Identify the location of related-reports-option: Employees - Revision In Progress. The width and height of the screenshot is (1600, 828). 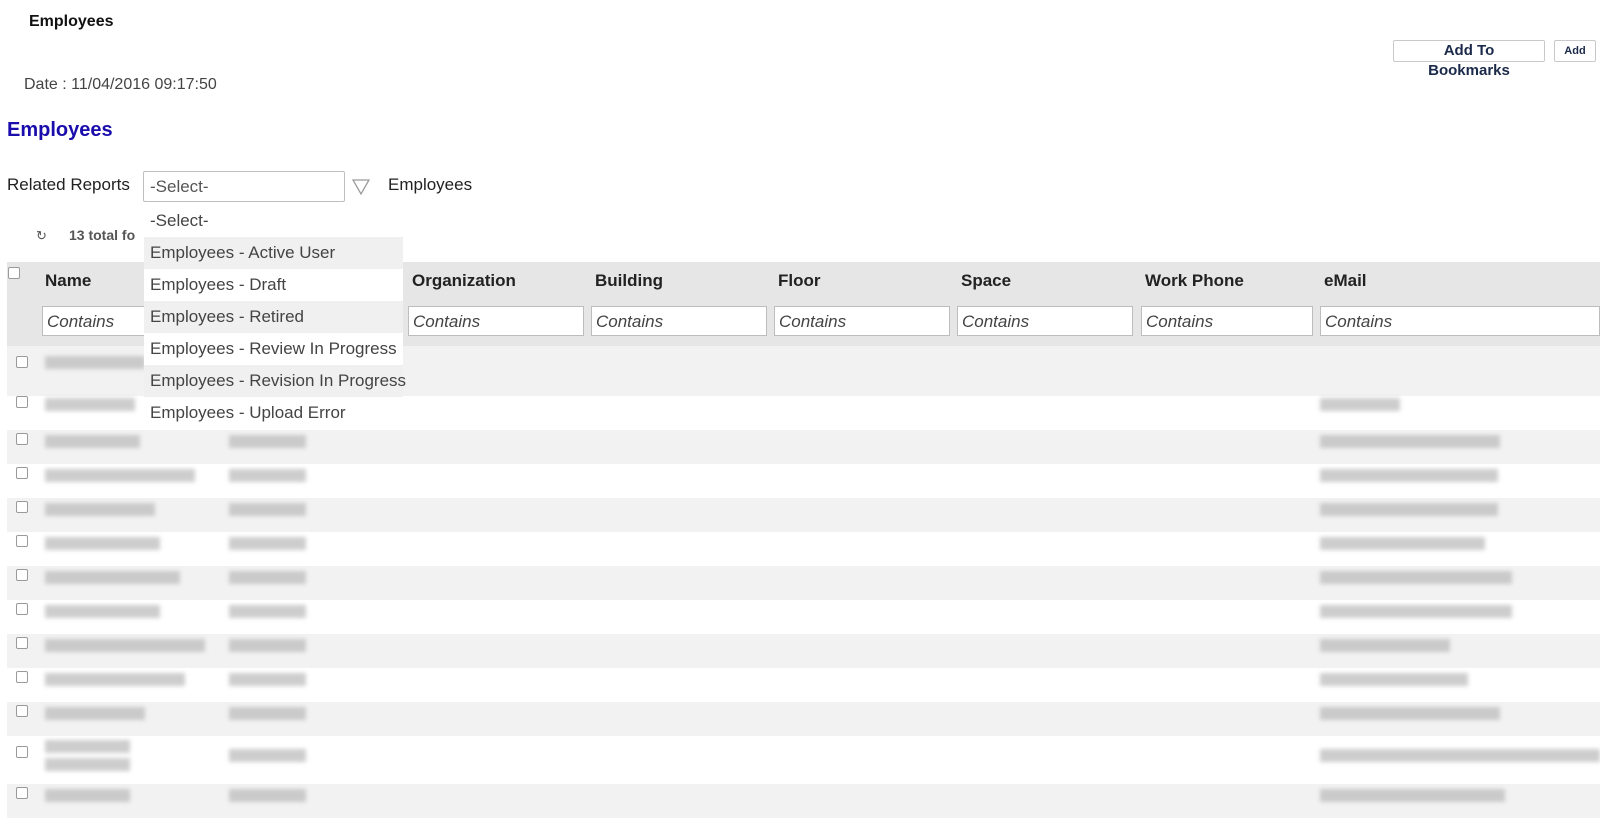
(275, 381).